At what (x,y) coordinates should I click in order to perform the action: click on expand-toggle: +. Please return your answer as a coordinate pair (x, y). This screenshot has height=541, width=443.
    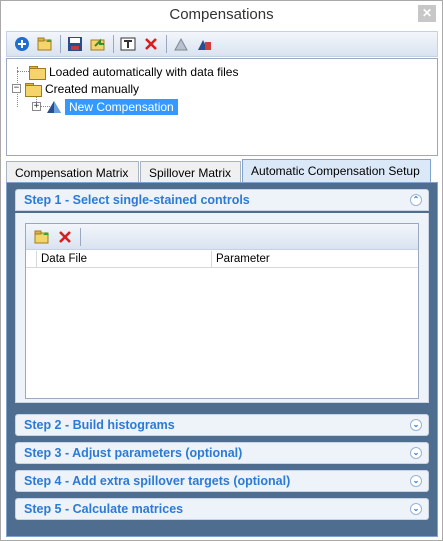
    Looking at the image, I should click on (36, 106).